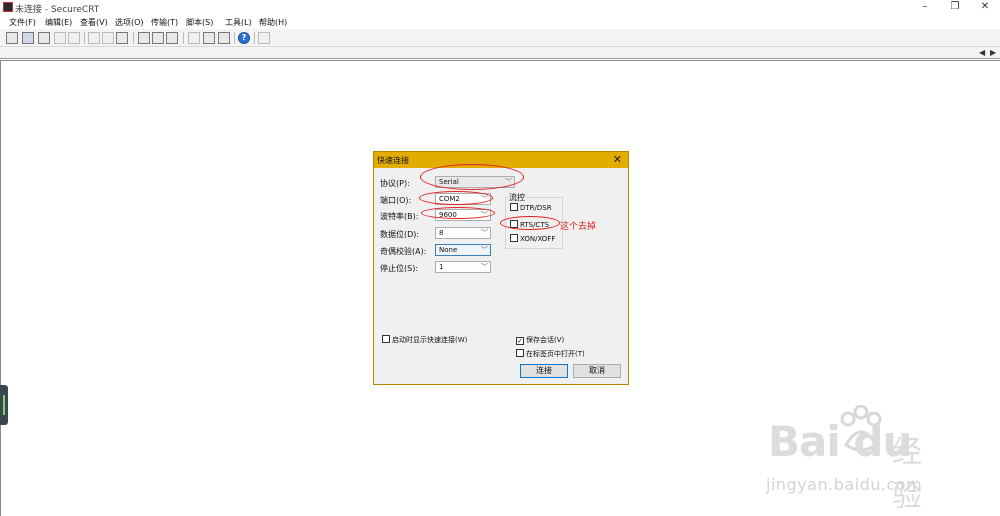 This screenshot has height=516, width=1000. What do you see at coordinates (617, 159) in the screenshot?
I see `dialog-close-icon: ✕` at bounding box center [617, 159].